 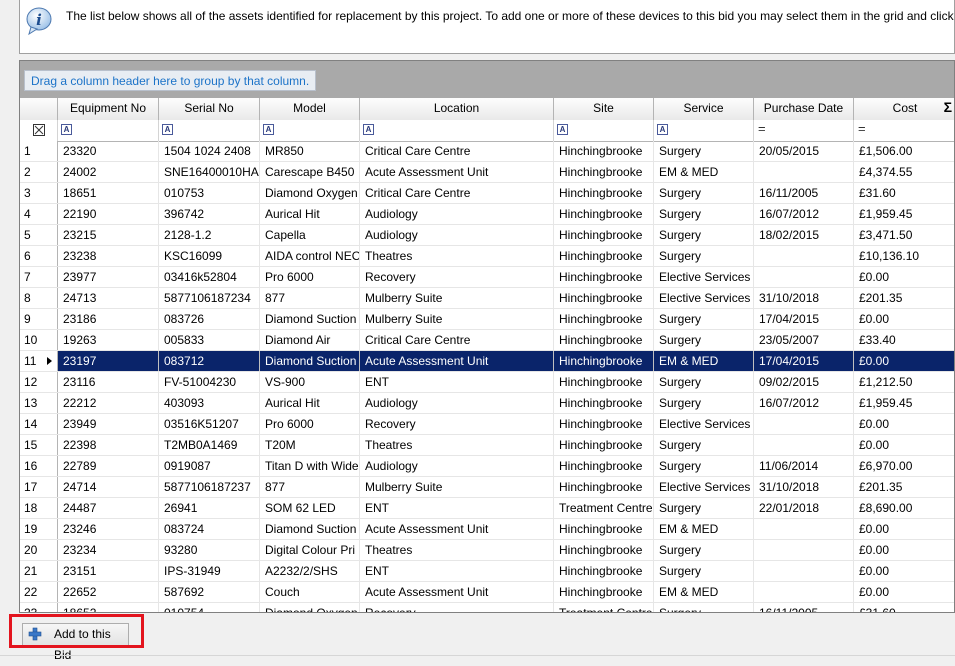 What do you see at coordinates (310, 445) in the screenshot?
I see `cell-model: T20M` at bounding box center [310, 445].